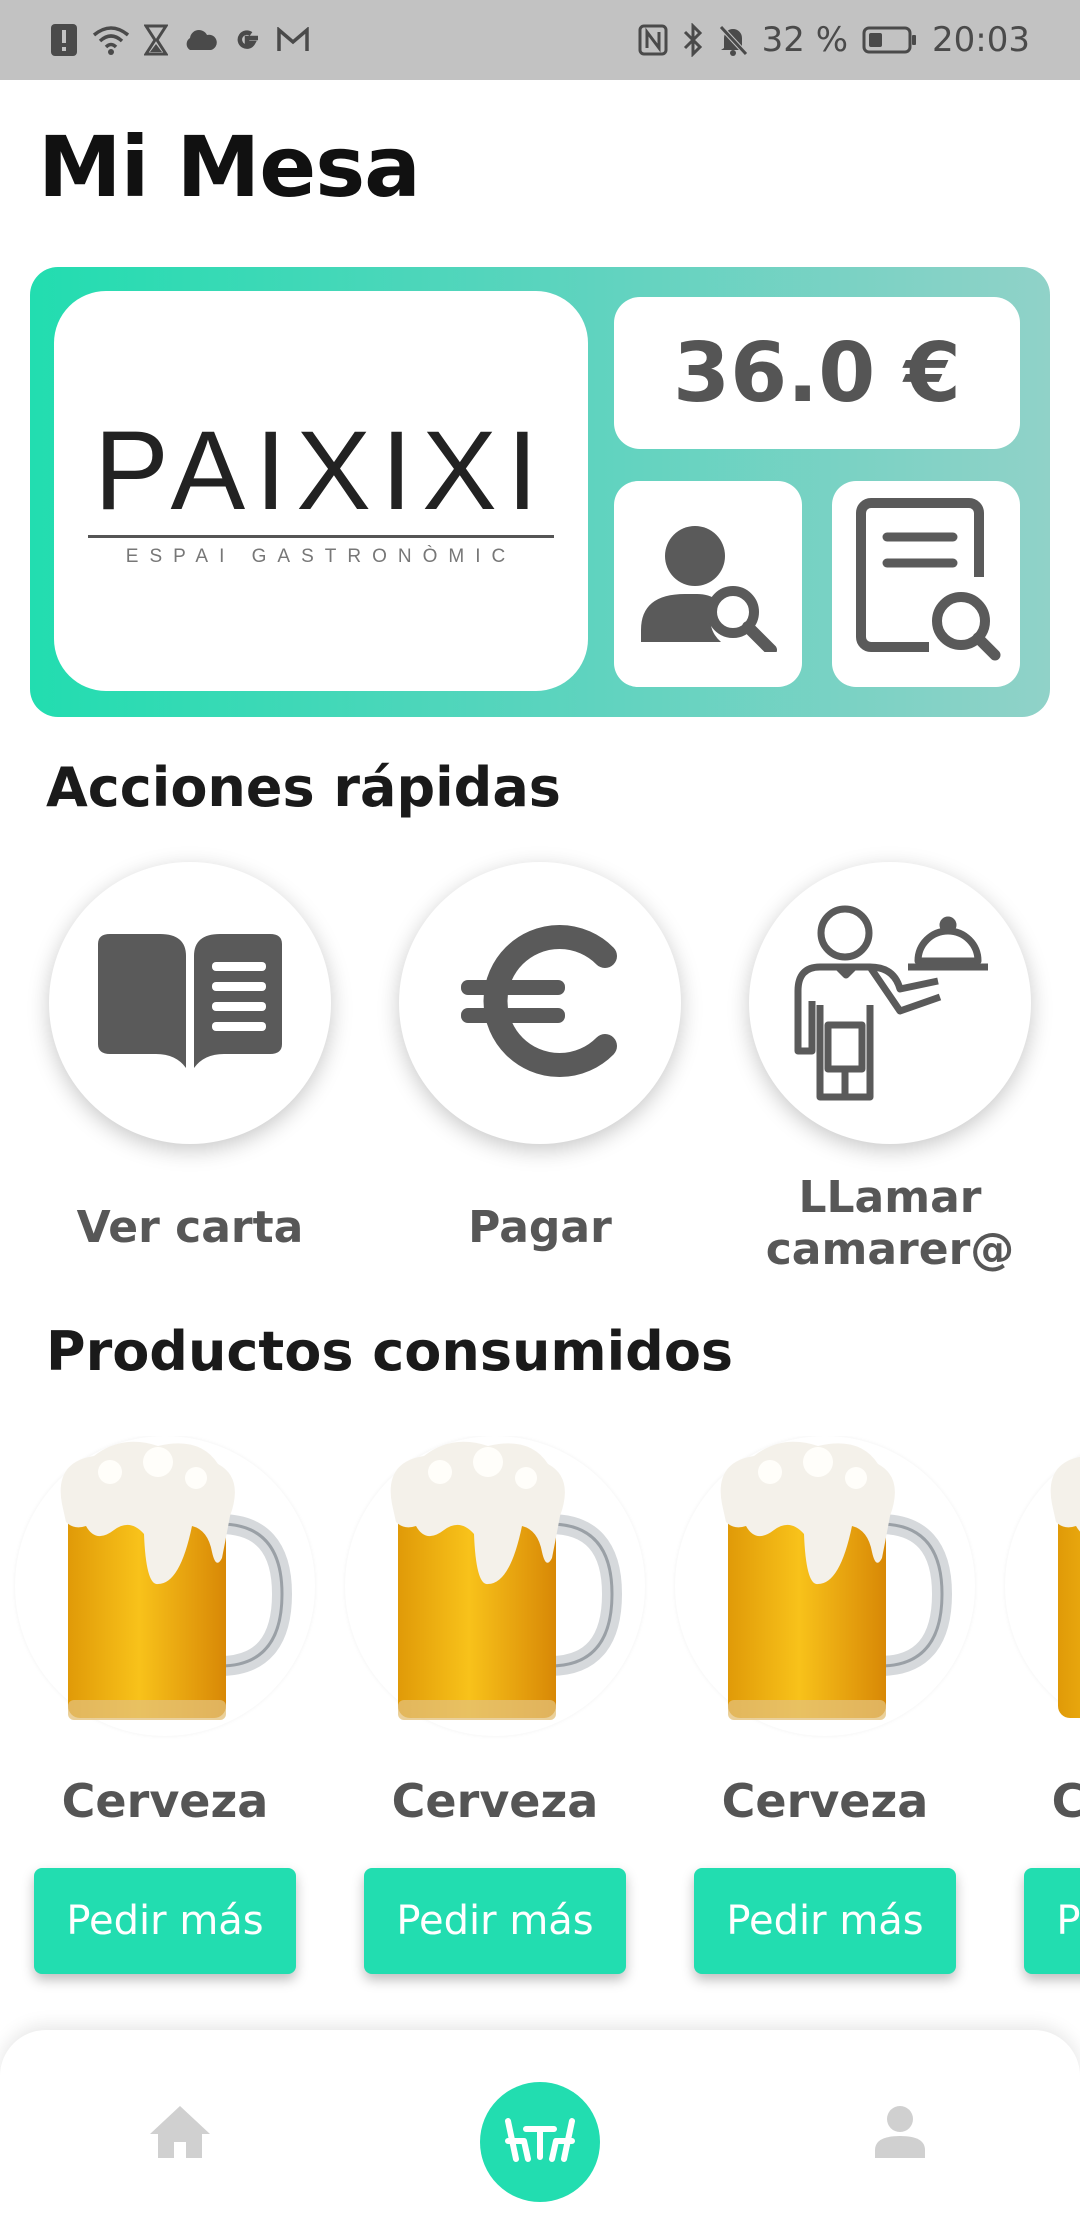 Image resolution: width=1080 pixels, height=2240 pixels. Describe the element at coordinates (64, 40) in the screenshot. I see `alert-icon` at that location.